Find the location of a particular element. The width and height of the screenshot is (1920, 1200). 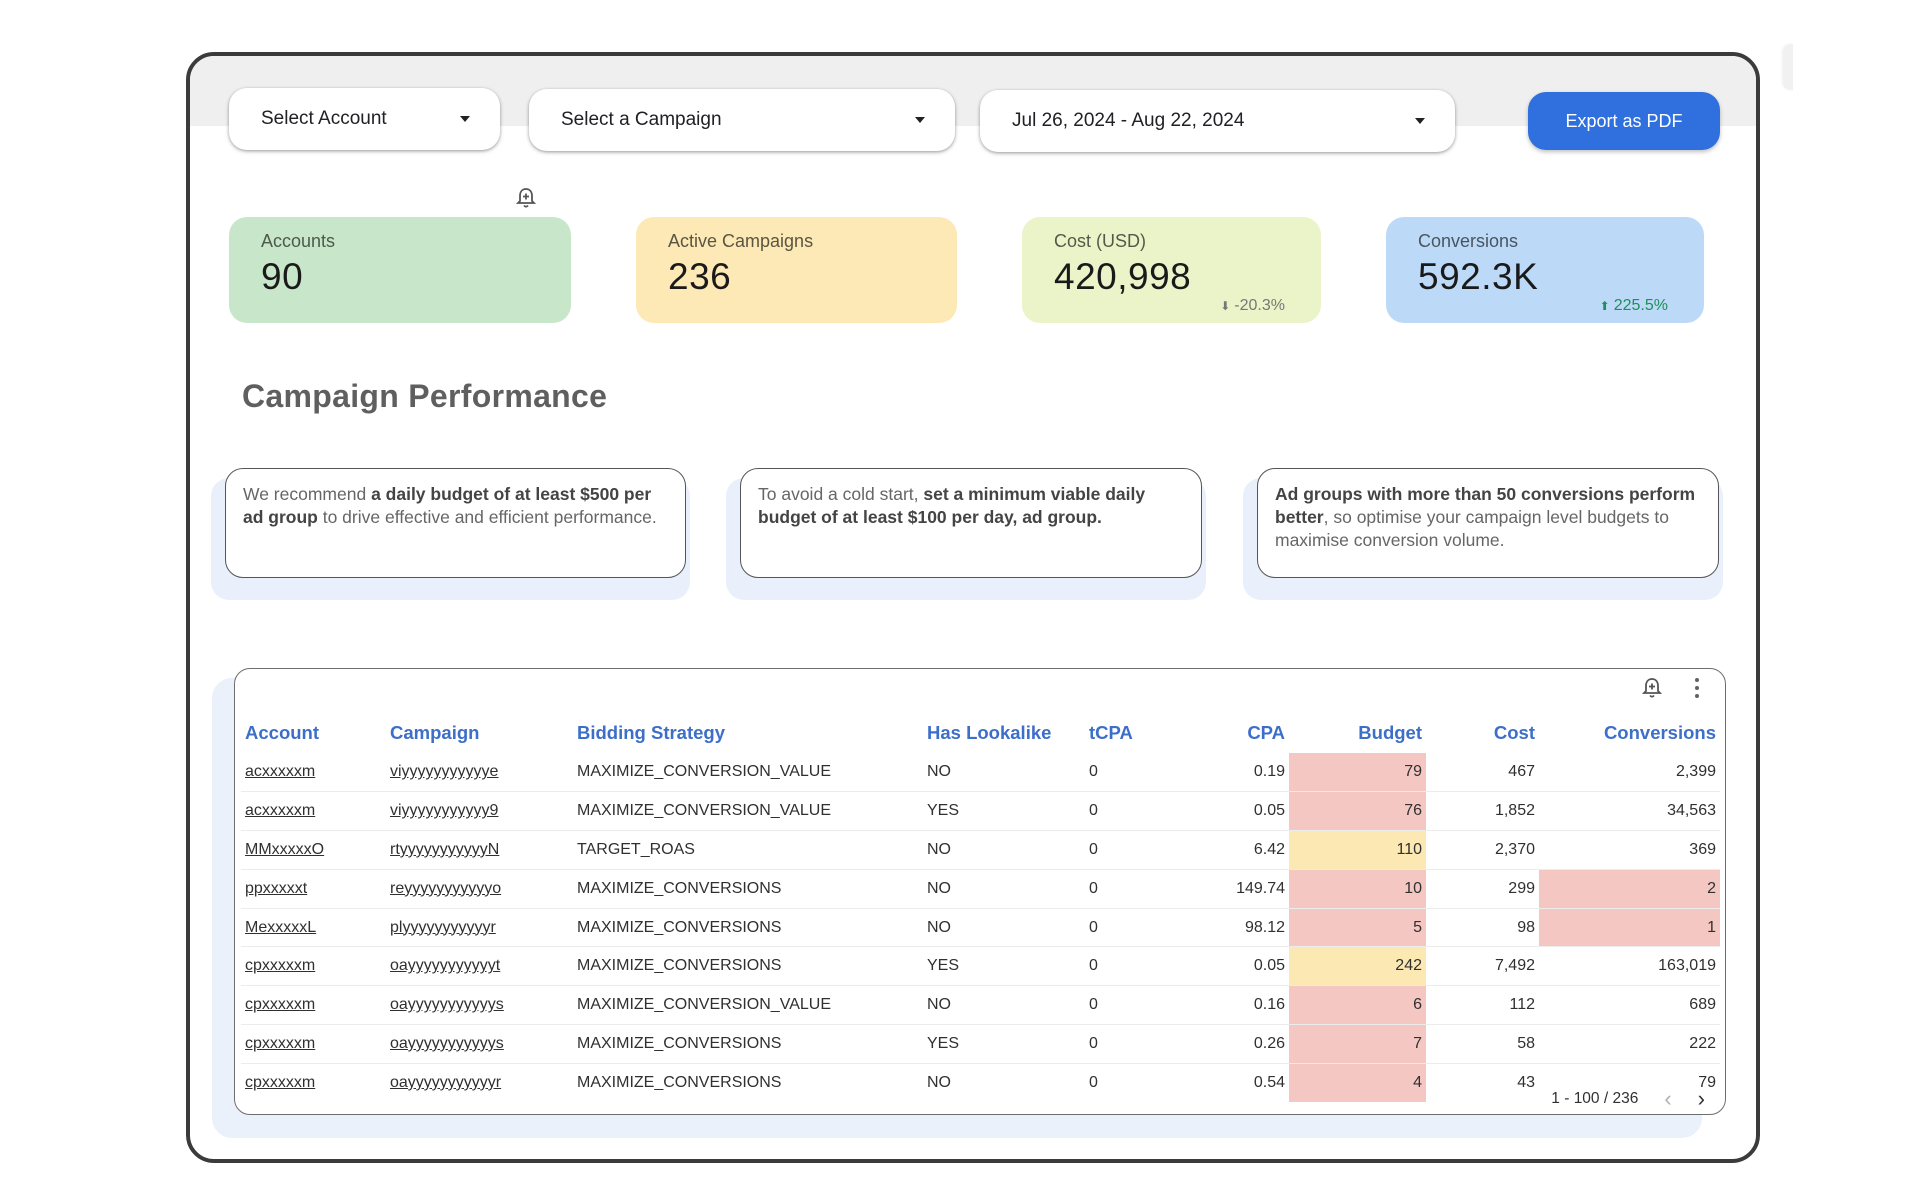

kpi-delta: ⬆ 225.5% is located at coordinates (1634, 306).